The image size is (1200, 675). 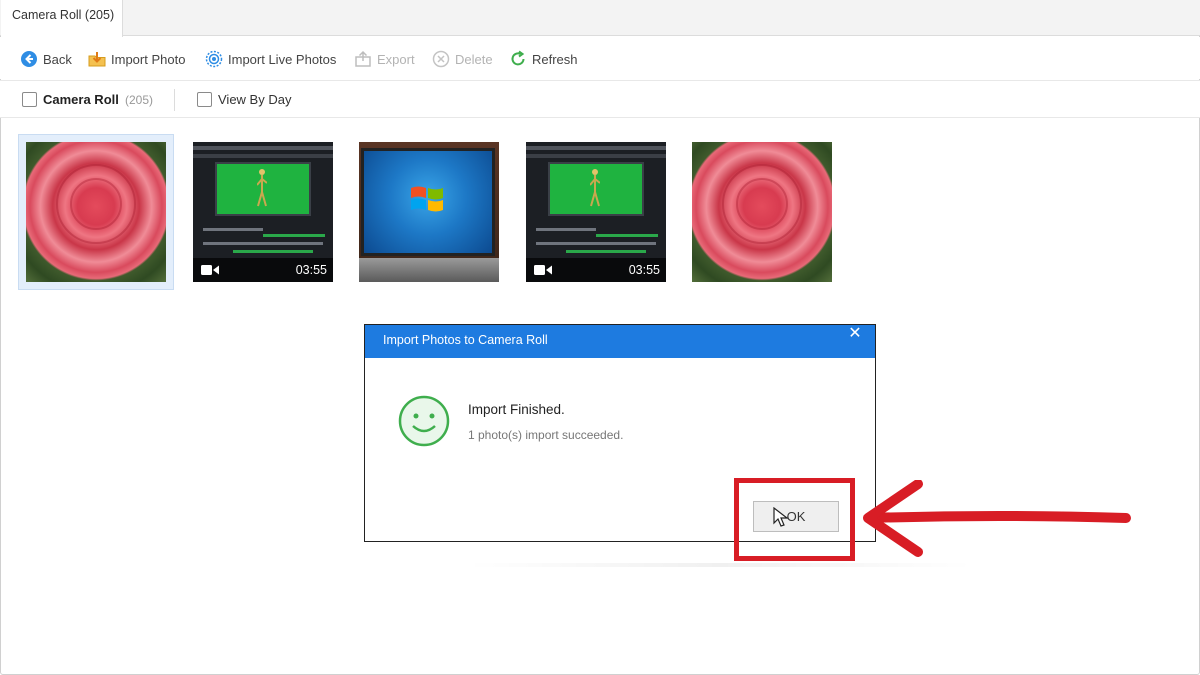 What do you see at coordinates (555, 59) in the screenshot?
I see `refresh-label: Refresh` at bounding box center [555, 59].